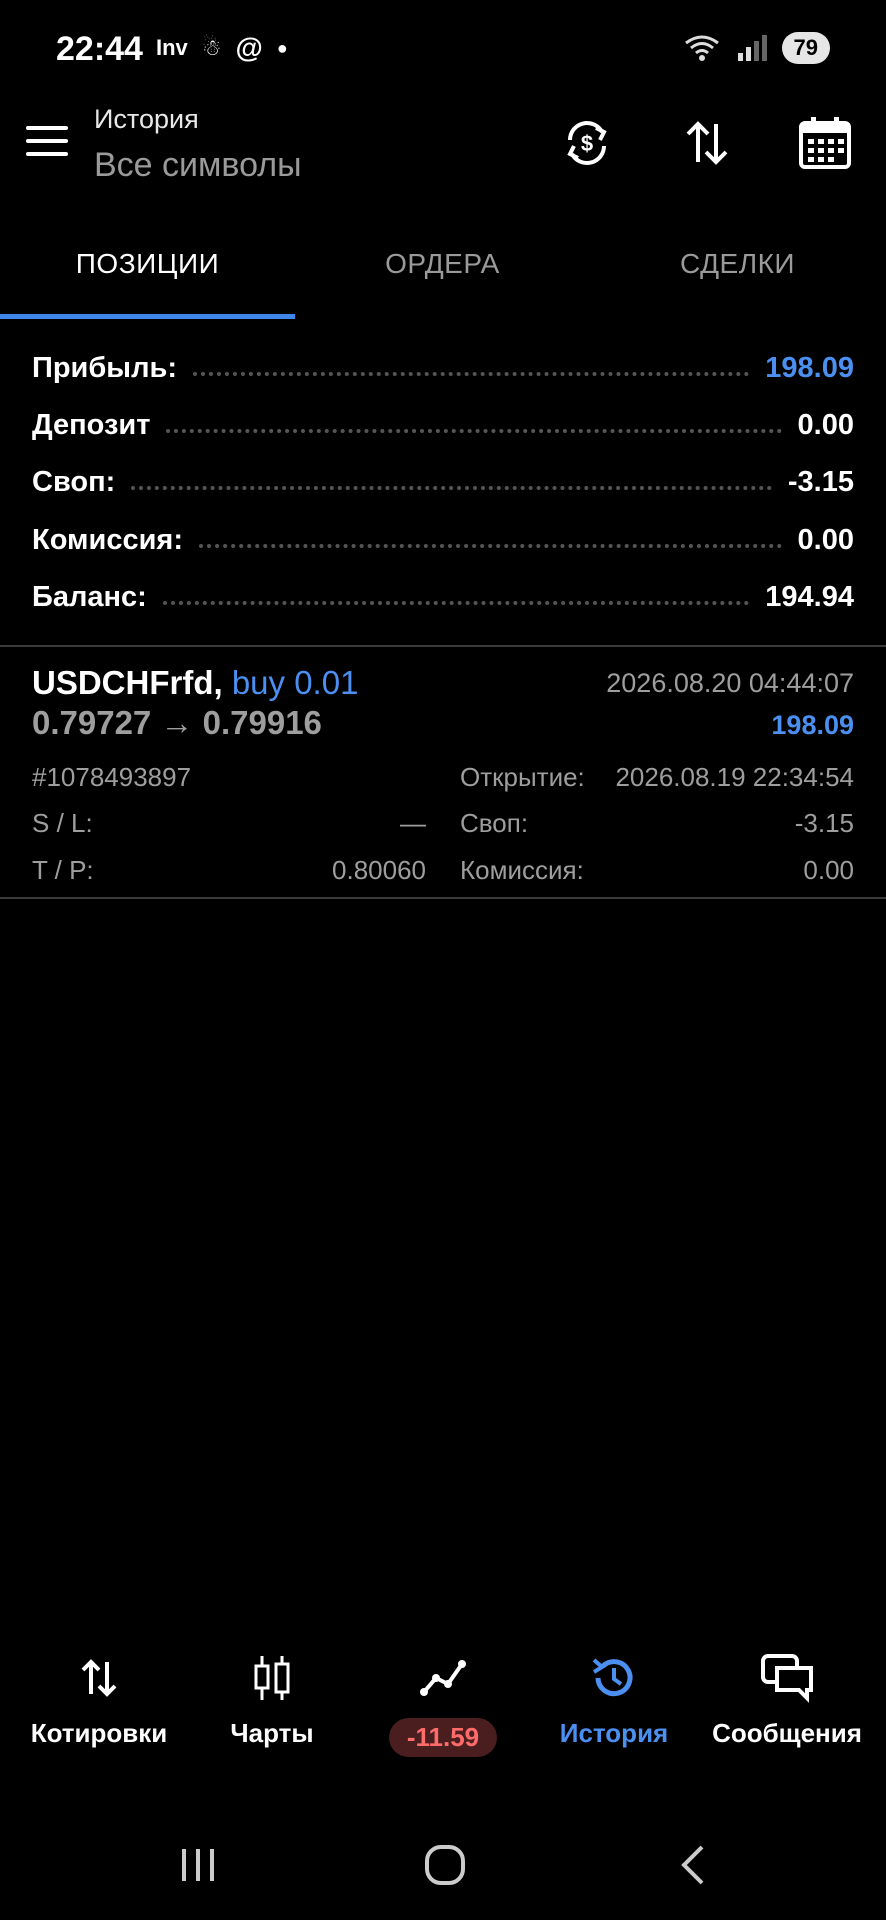  What do you see at coordinates (177, 722) in the screenshot?
I see `position-prices: 0.79727 → 0.79916` at bounding box center [177, 722].